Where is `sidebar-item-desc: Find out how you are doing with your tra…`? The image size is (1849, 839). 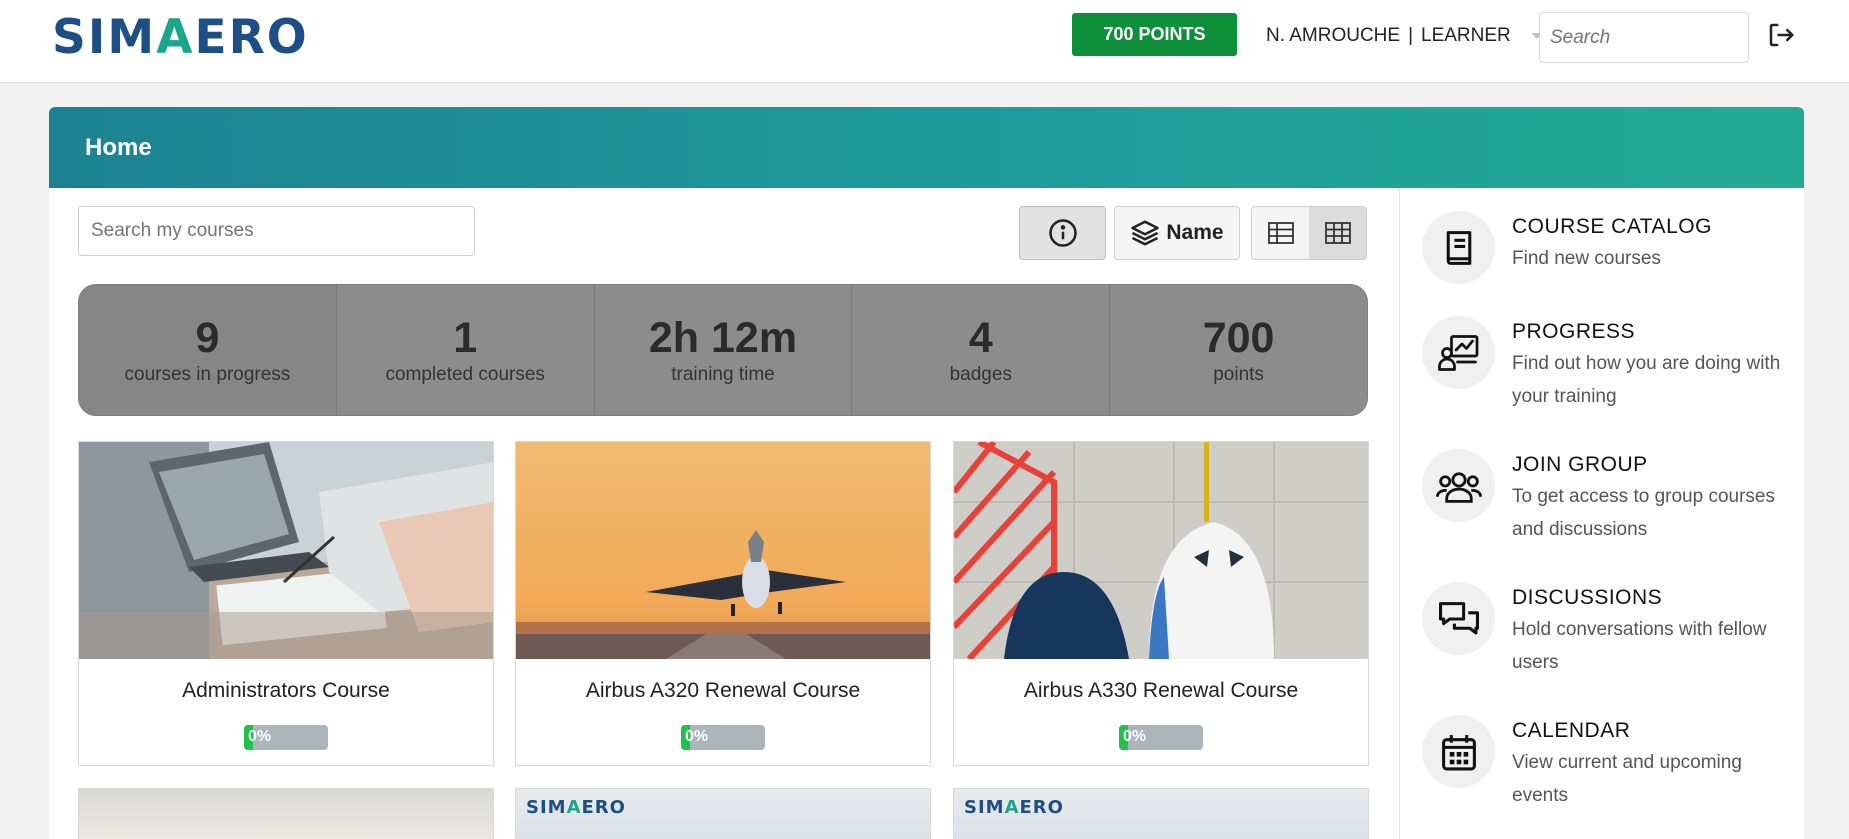 sidebar-item-desc: Find out how you are doing with your tra… is located at coordinates (1646, 380).